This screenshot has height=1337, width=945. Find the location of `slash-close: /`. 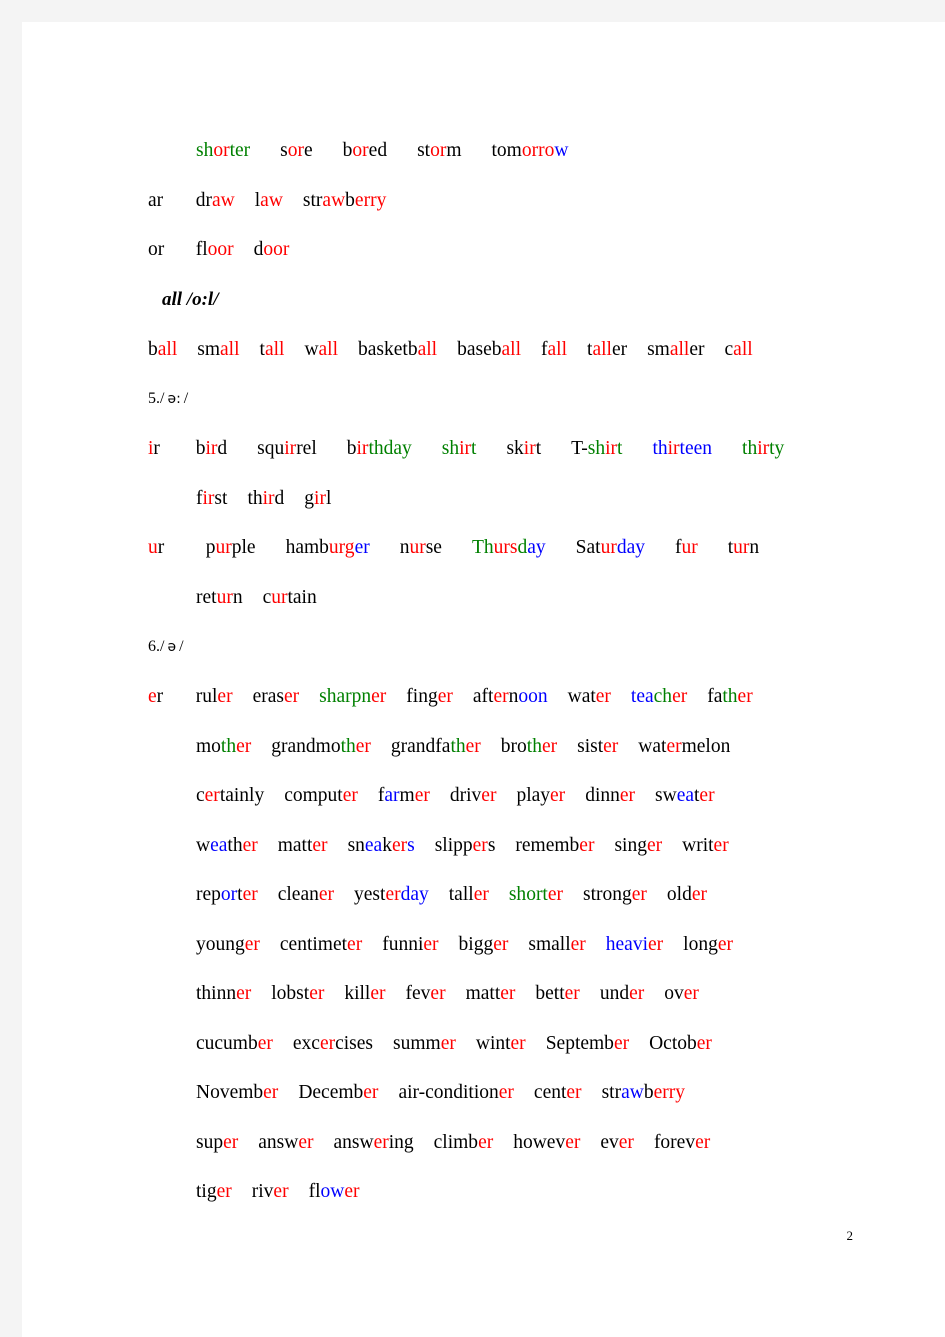

slash-close: / is located at coordinates (186, 398).